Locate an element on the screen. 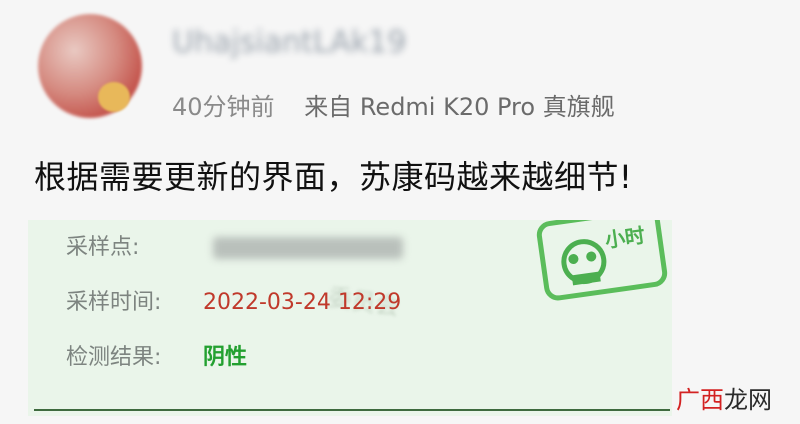 This screenshot has height=424, width=800. post-time: 40分钟前 is located at coordinates (223, 107).